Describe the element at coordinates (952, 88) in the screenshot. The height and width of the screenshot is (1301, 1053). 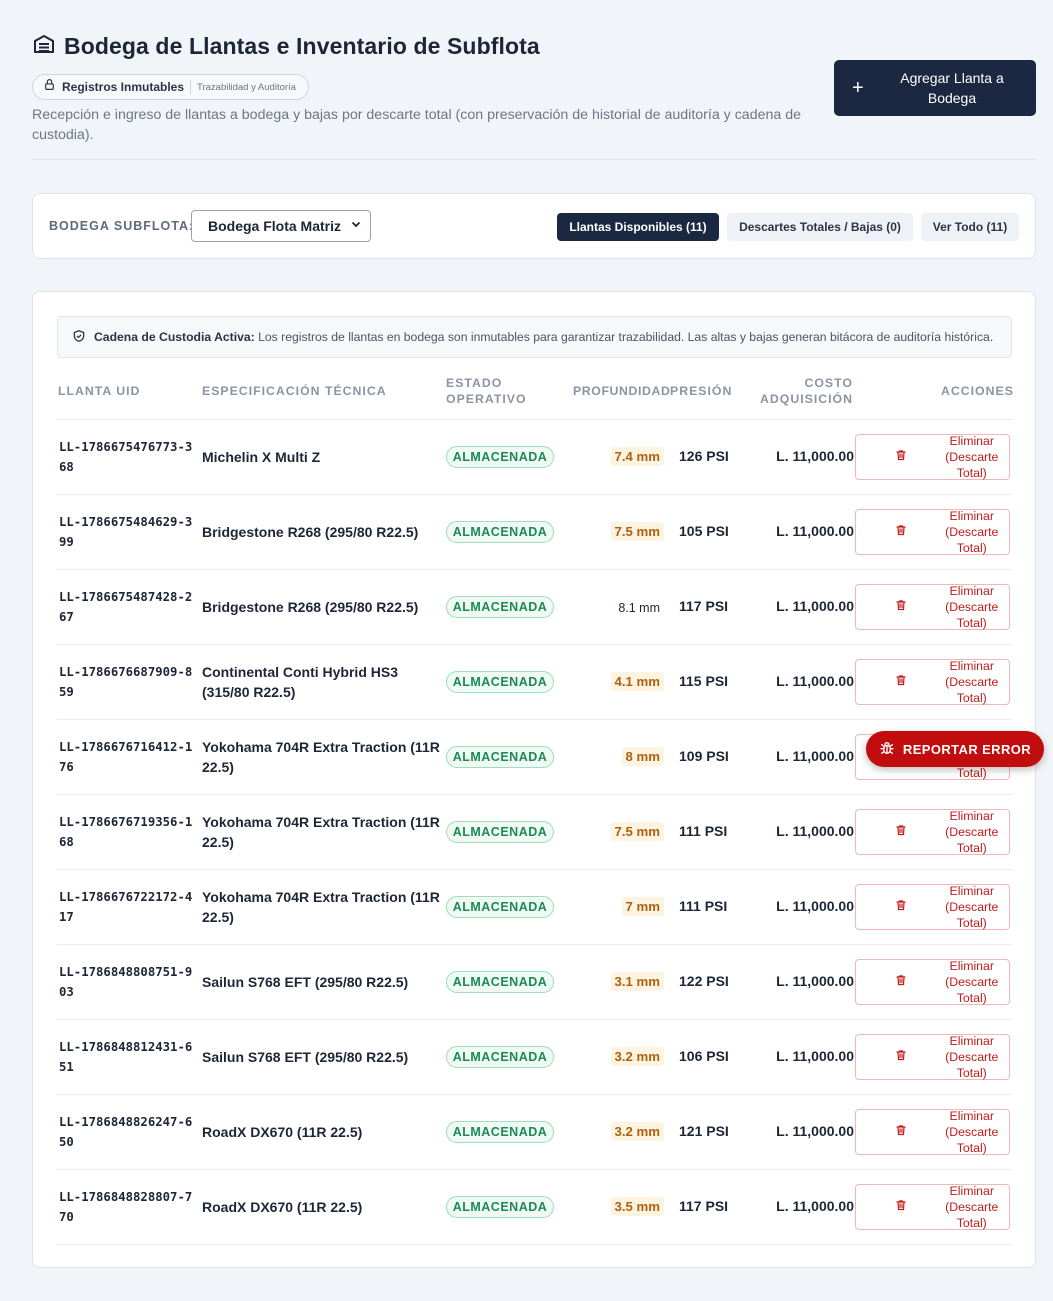
I see `add-tire-button-label: Agregar Llanta a Bodega` at that location.